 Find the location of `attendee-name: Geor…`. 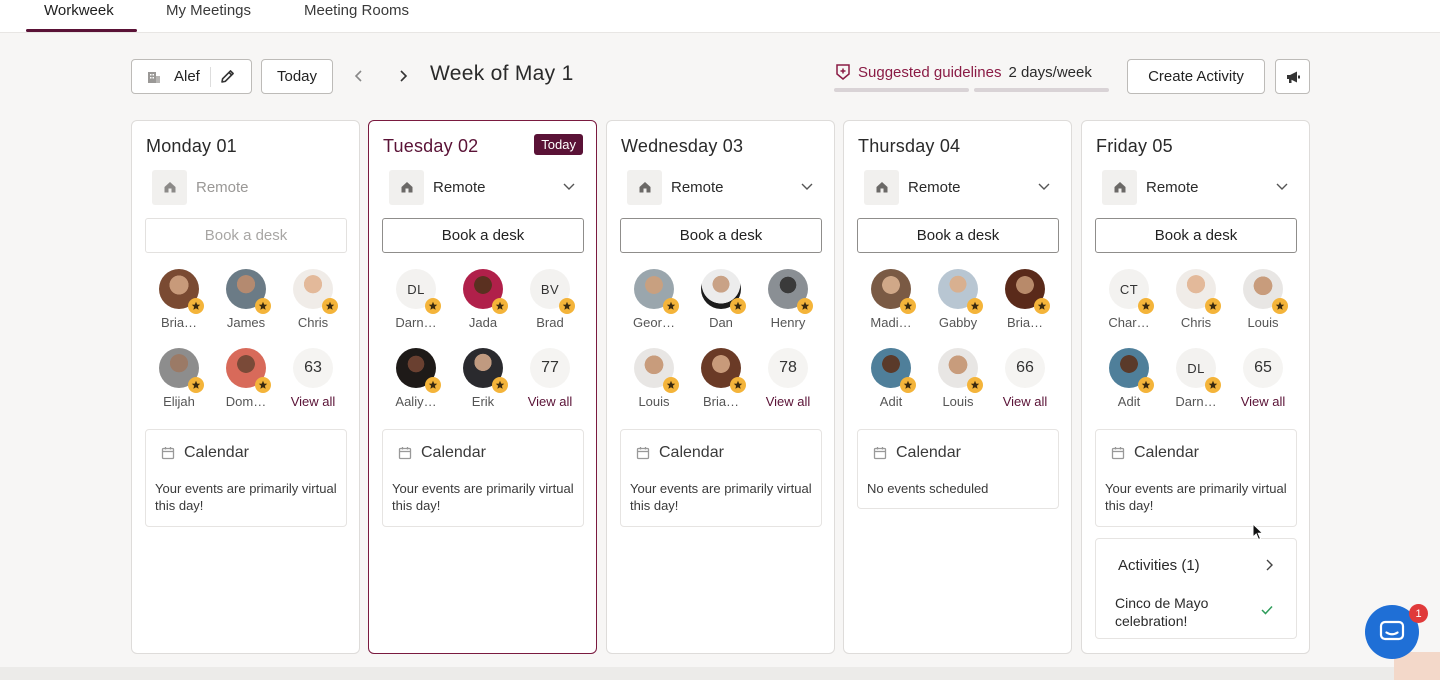

attendee-name: Geor… is located at coordinates (654, 322).